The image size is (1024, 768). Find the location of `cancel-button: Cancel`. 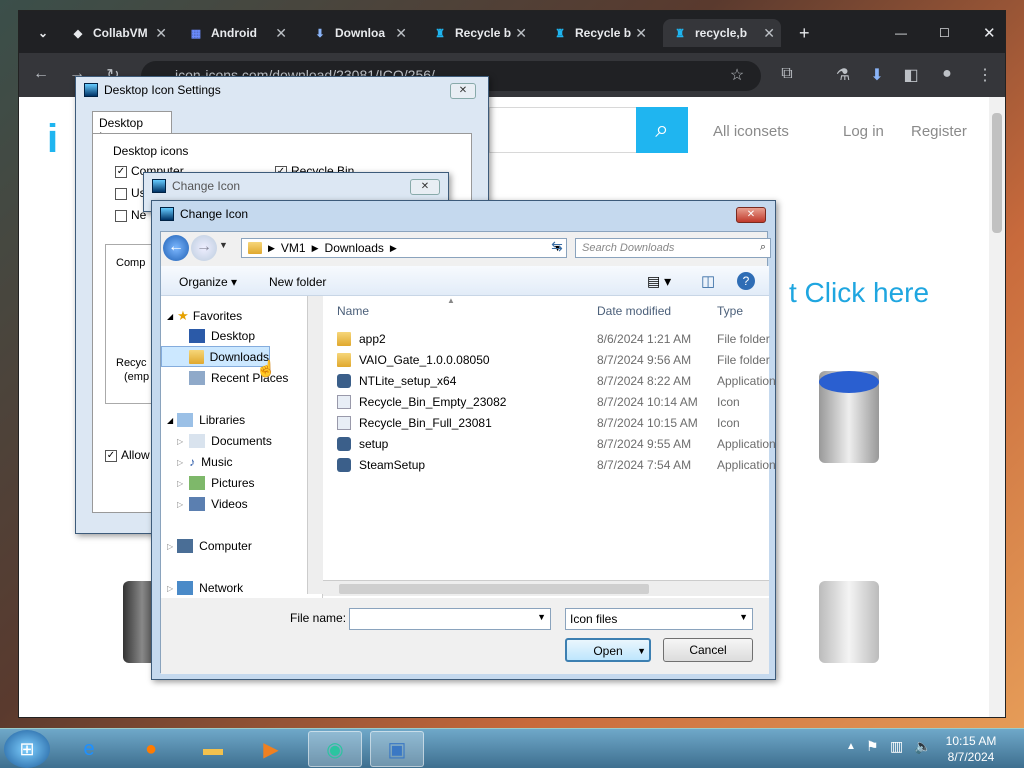

cancel-button: Cancel is located at coordinates (708, 650).